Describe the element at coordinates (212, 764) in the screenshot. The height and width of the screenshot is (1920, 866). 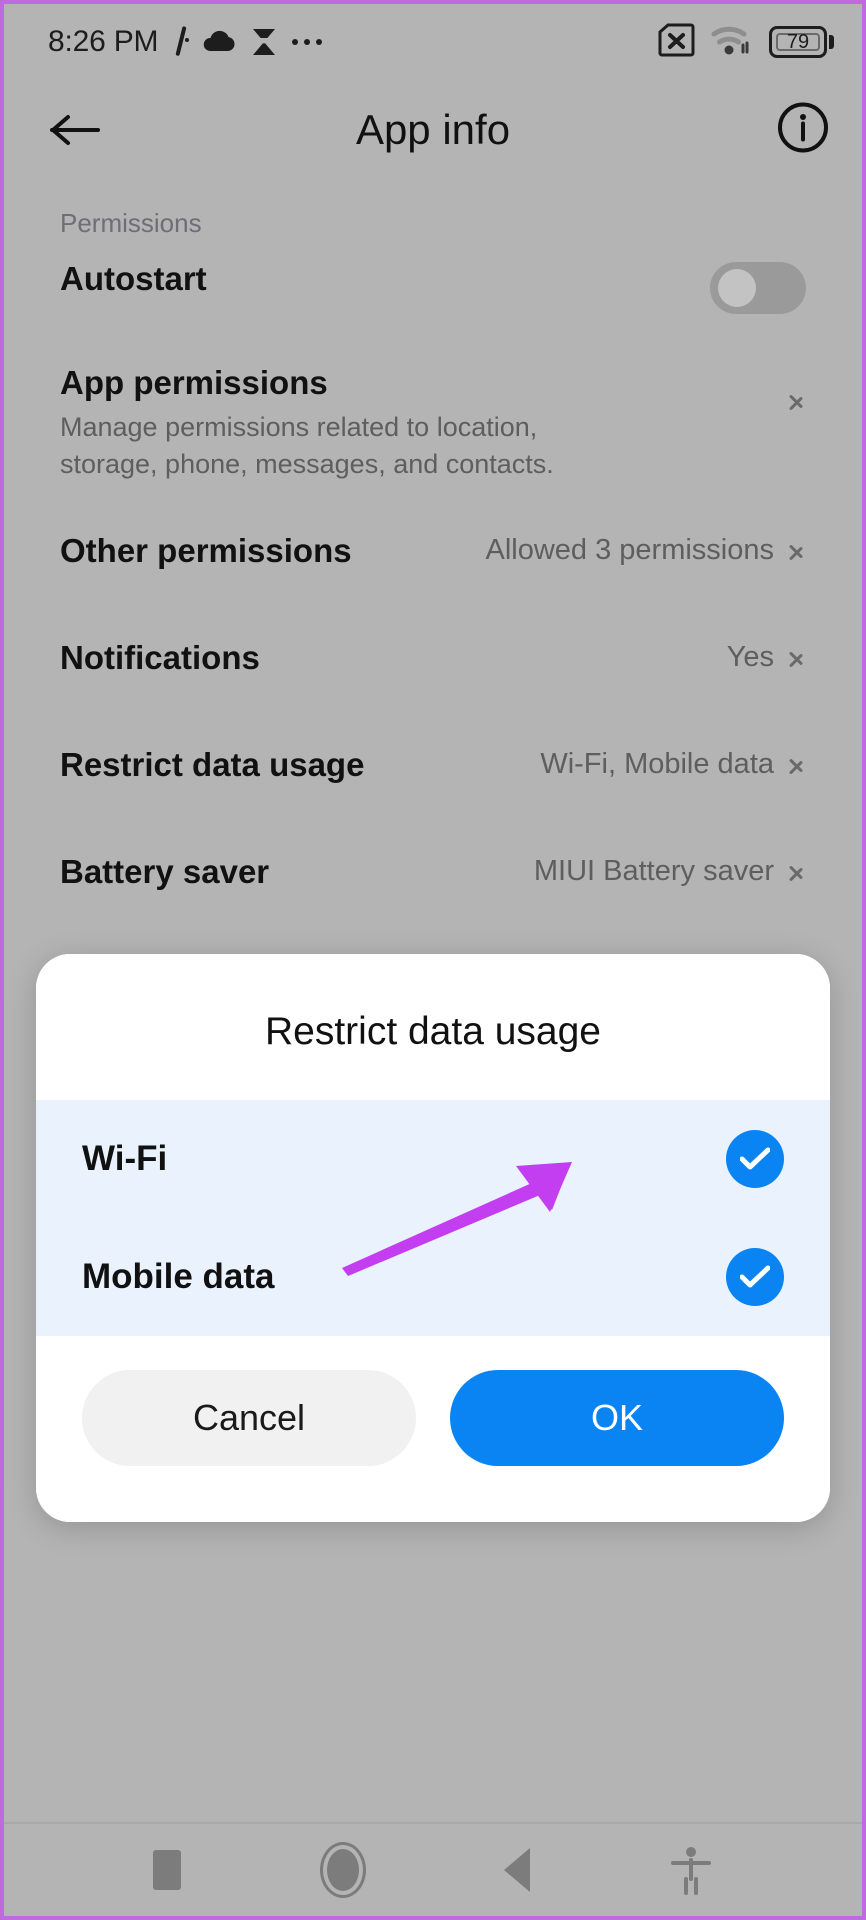
I see `row-title: Restrict data usage` at that location.